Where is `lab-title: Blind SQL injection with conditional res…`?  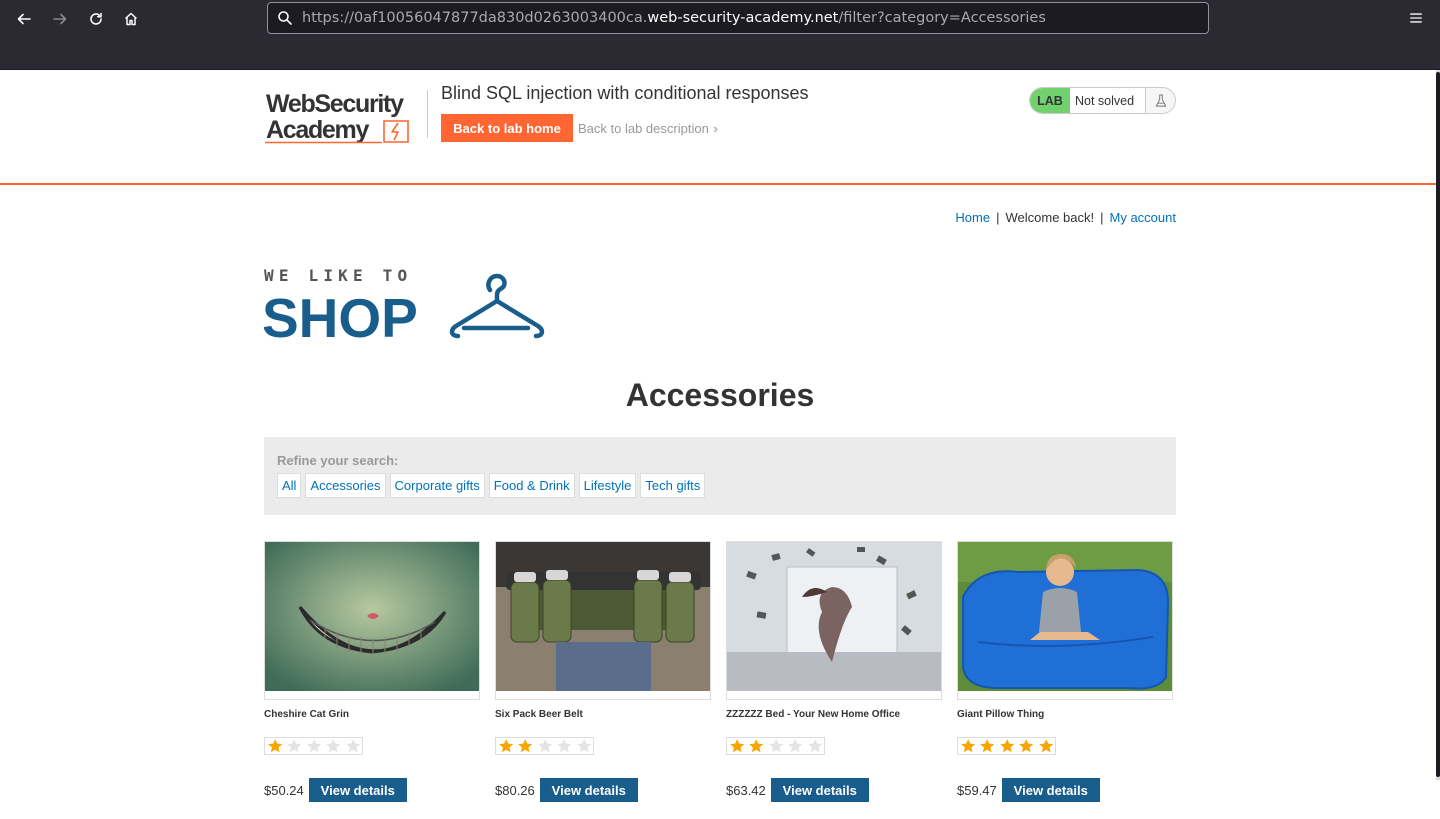
lab-title: Blind SQL injection with conditional res… is located at coordinates (625, 93).